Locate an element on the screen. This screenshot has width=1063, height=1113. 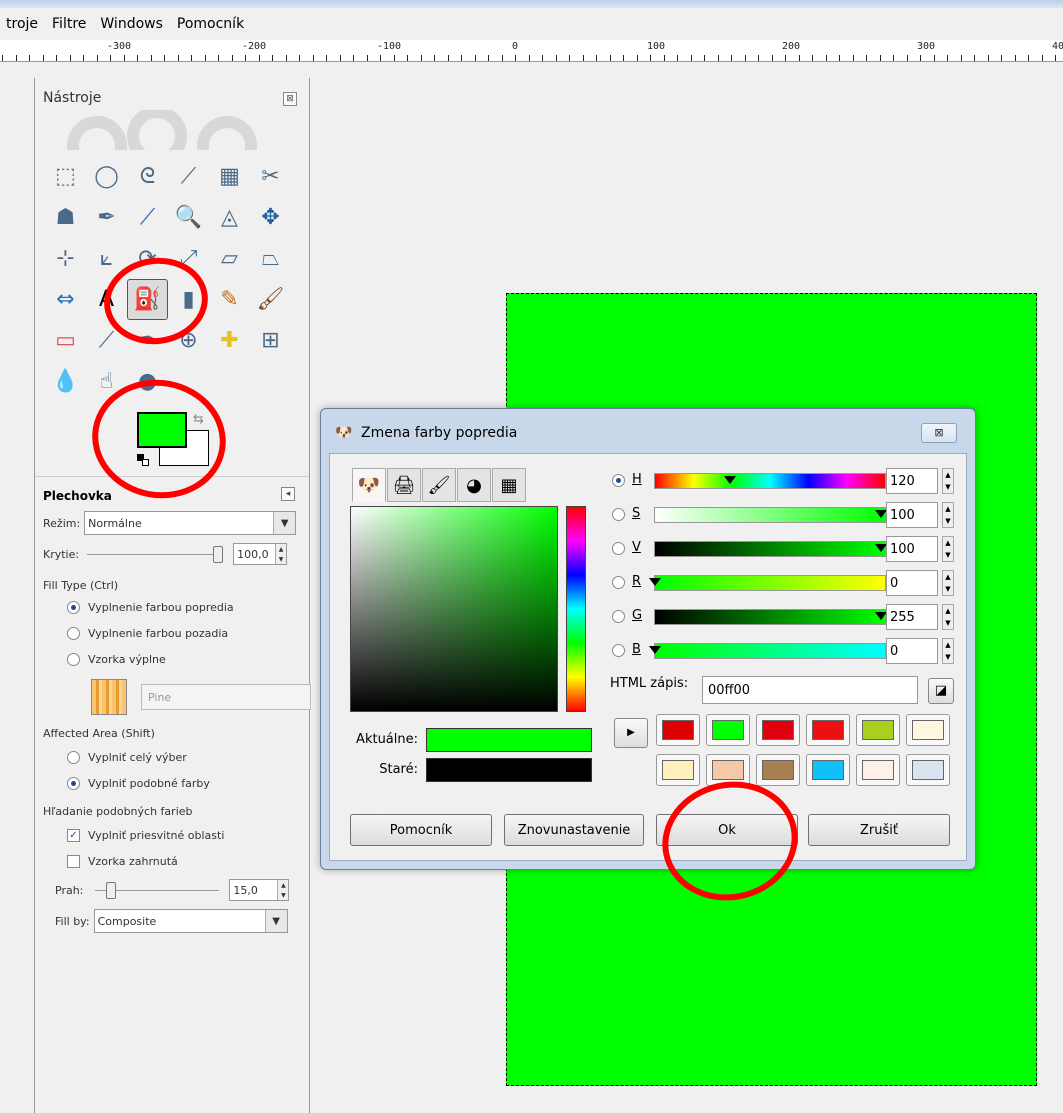
fuzzy-select-icon: ⟋ is located at coordinates (188, 176).